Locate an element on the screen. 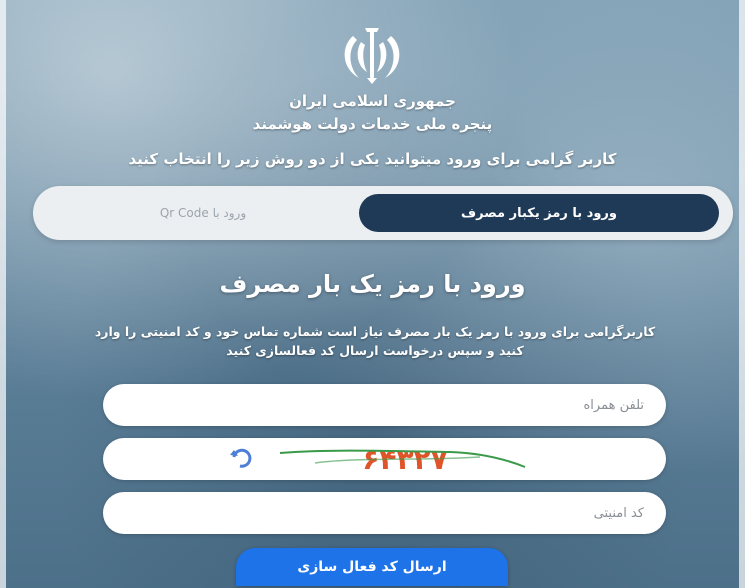 This screenshot has height=588, width=745. captcha-box: ۶۴۳۲۷ is located at coordinates (384, 459).